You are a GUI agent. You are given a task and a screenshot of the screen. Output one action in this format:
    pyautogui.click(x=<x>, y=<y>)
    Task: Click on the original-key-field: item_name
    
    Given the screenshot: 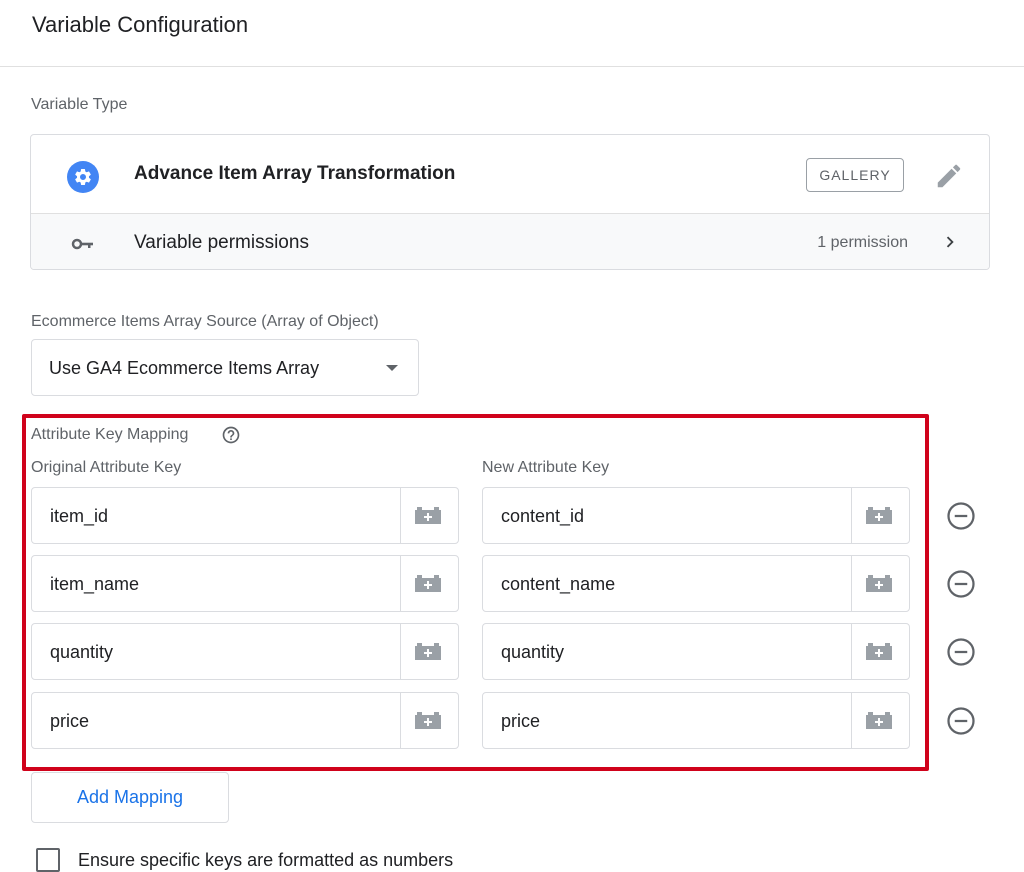 What is the action you would take?
    pyautogui.click(x=245, y=583)
    